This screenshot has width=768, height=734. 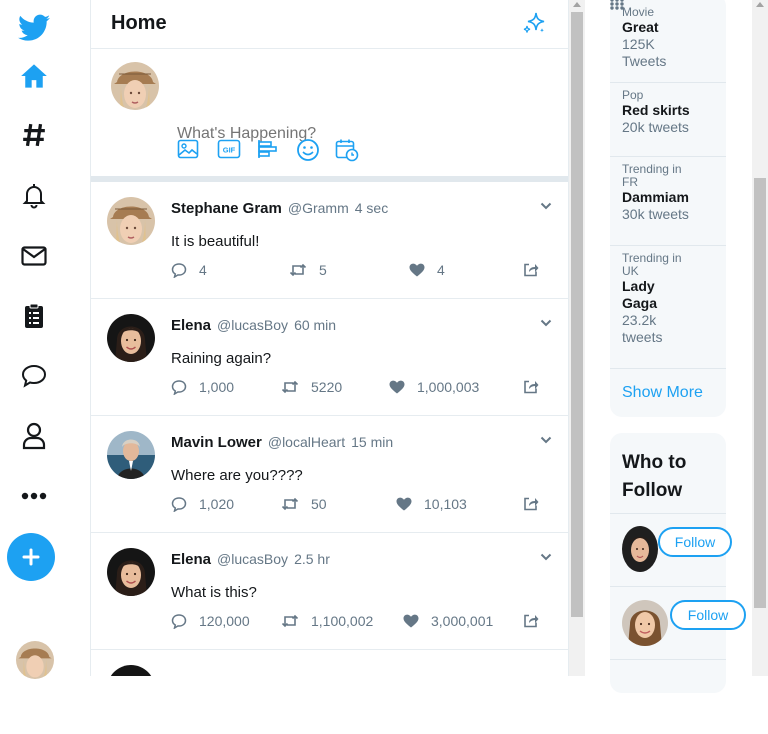 I want to click on retweet-count: 5, so click(x=323, y=270).